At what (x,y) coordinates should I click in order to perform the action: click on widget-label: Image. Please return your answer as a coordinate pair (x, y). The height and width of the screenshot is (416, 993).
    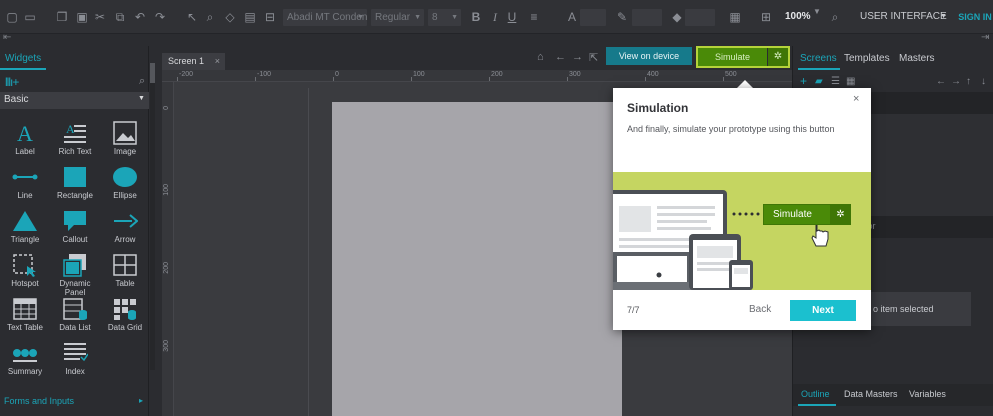
    Looking at the image, I should click on (125, 151).